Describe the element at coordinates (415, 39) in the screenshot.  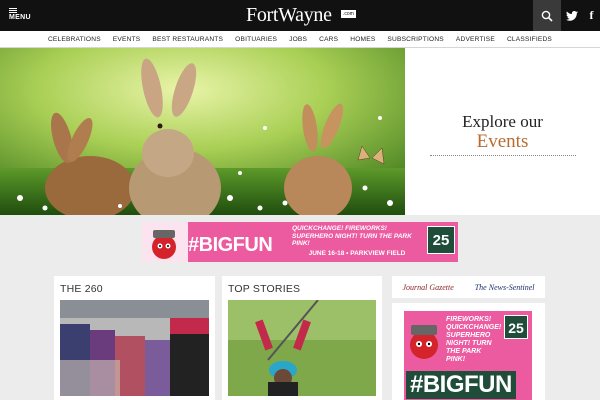
I see `nav-item-subscriptions: SUBSCRIPTIONS` at that location.